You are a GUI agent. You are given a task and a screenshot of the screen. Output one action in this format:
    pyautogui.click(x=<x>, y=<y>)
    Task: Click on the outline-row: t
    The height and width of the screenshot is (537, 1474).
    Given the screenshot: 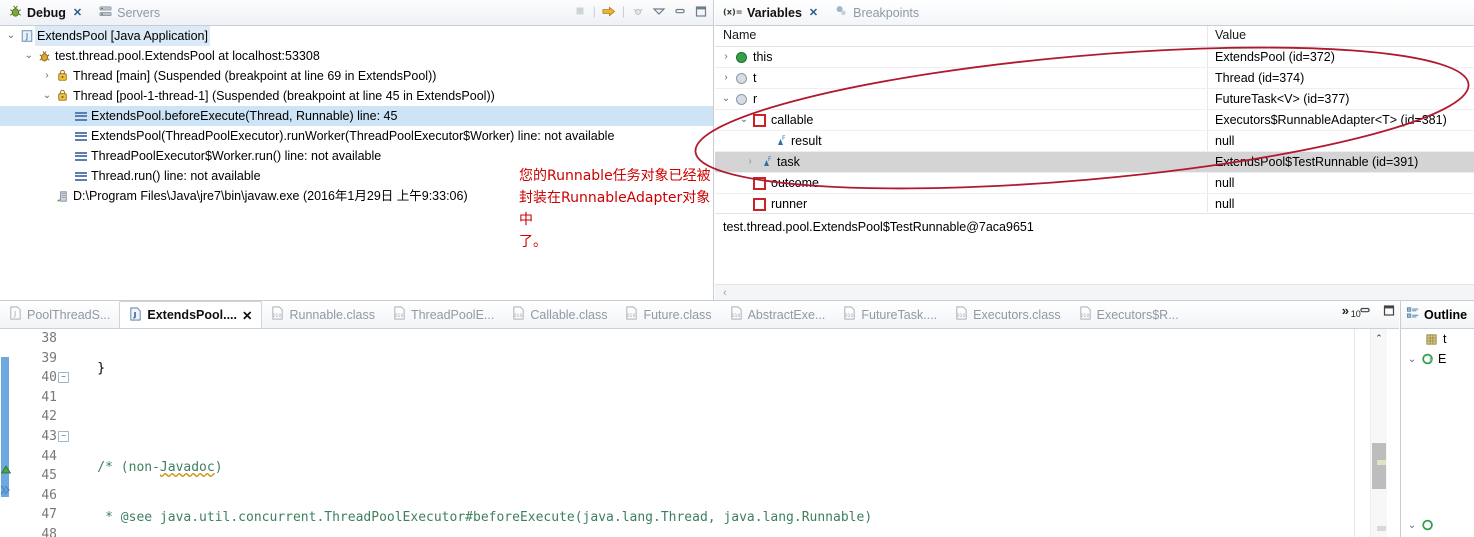 What is the action you would take?
    pyautogui.click(x=1437, y=339)
    